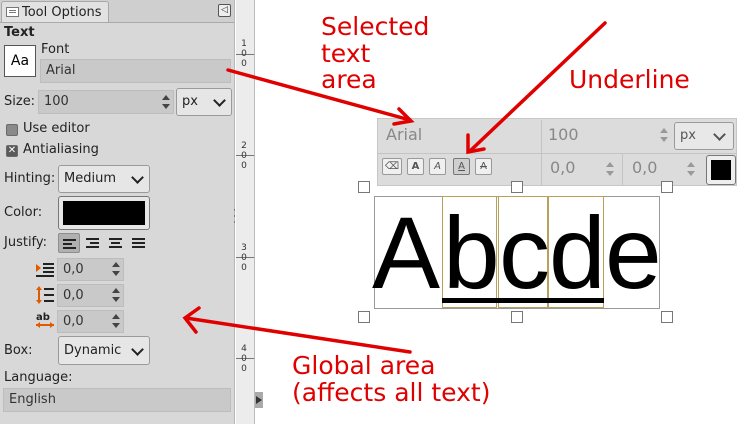 The image size is (748, 424). Describe the element at coordinates (629, 79) in the screenshot. I see `annotation-underline: Underline` at that location.